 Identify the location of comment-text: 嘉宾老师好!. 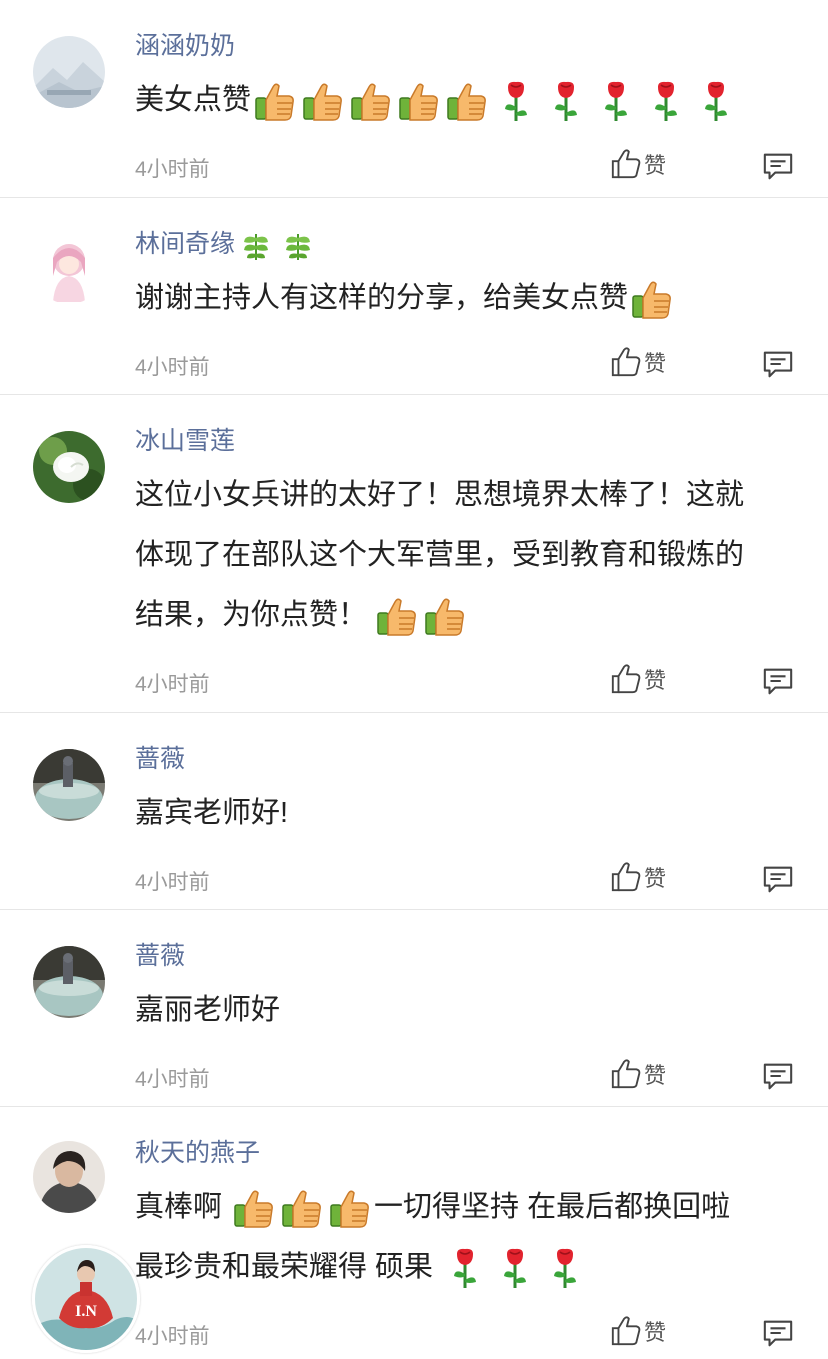
(212, 813).